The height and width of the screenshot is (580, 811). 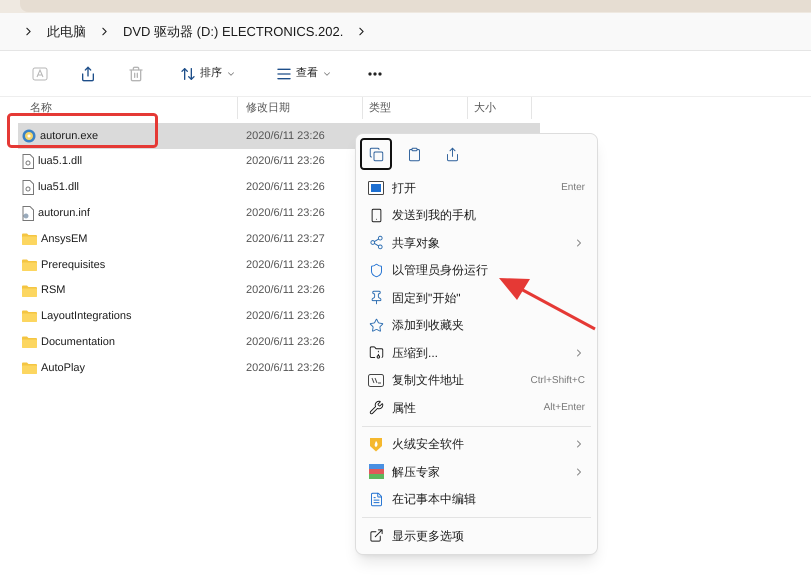 What do you see at coordinates (564, 408) in the screenshot?
I see `shortcut-text: Alt+Enter` at bounding box center [564, 408].